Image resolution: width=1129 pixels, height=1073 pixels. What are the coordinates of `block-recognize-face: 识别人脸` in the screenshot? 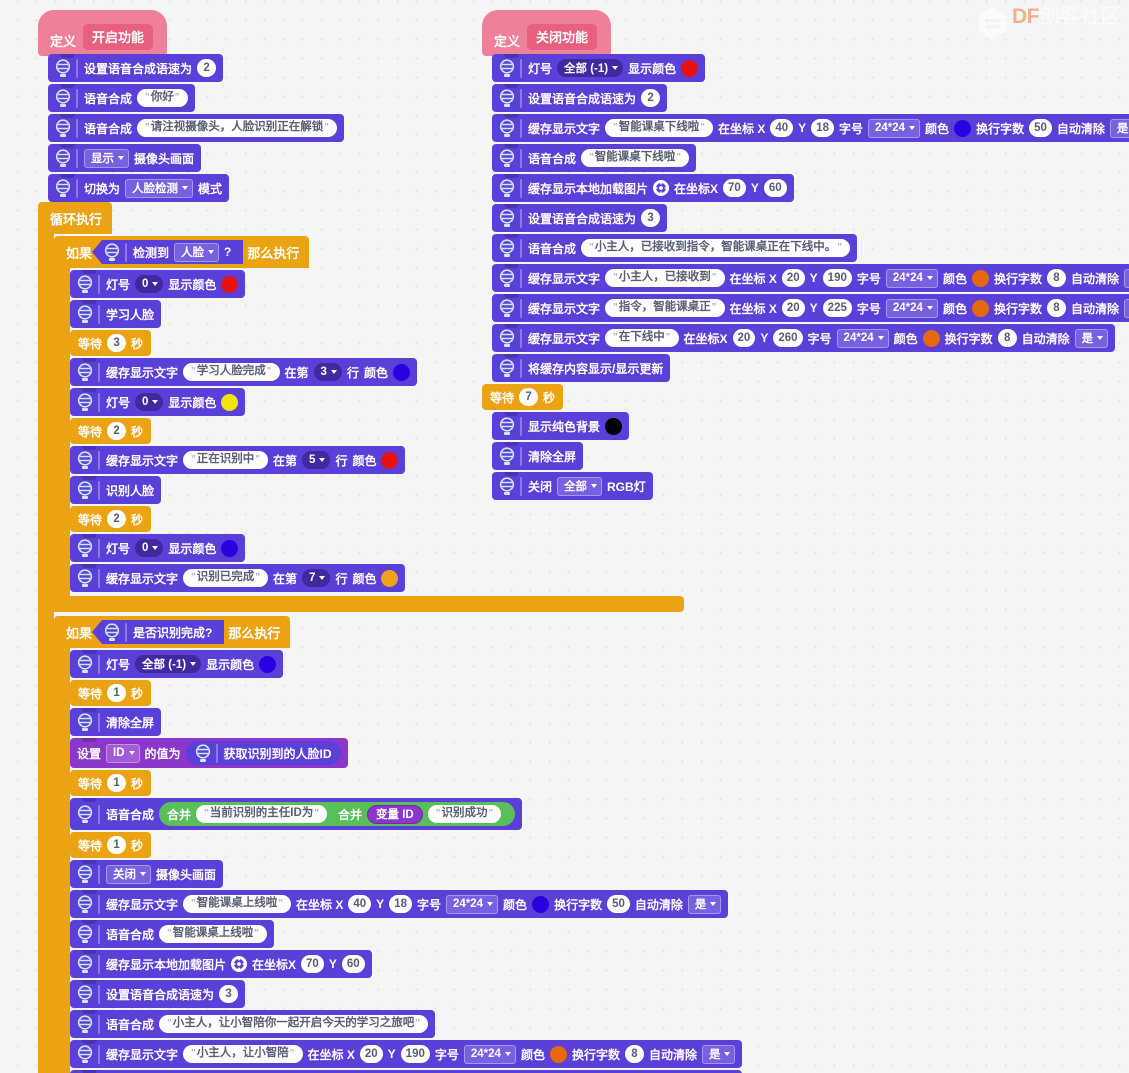 It's located at (116, 490).